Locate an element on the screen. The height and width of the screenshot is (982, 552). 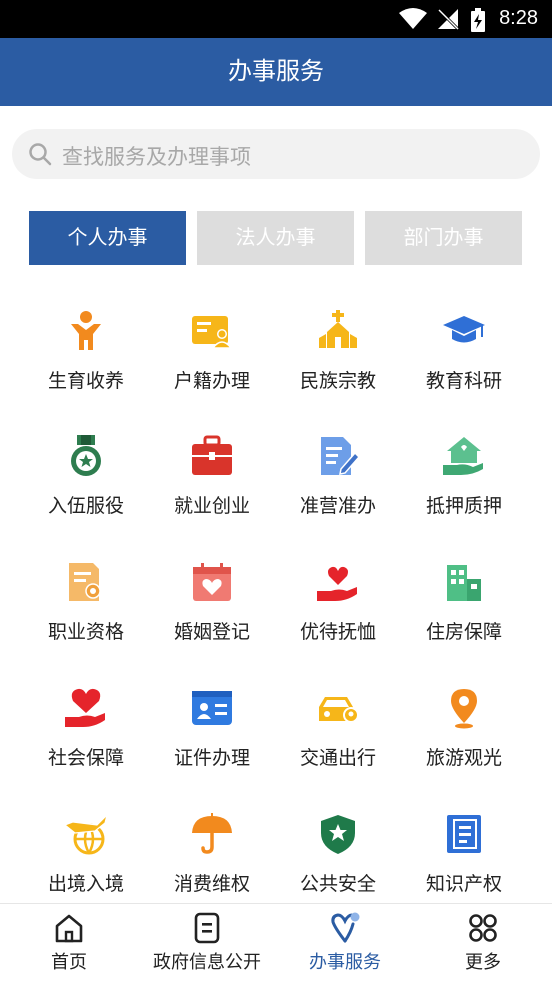
info-list-icon is located at coordinates (207, 928).